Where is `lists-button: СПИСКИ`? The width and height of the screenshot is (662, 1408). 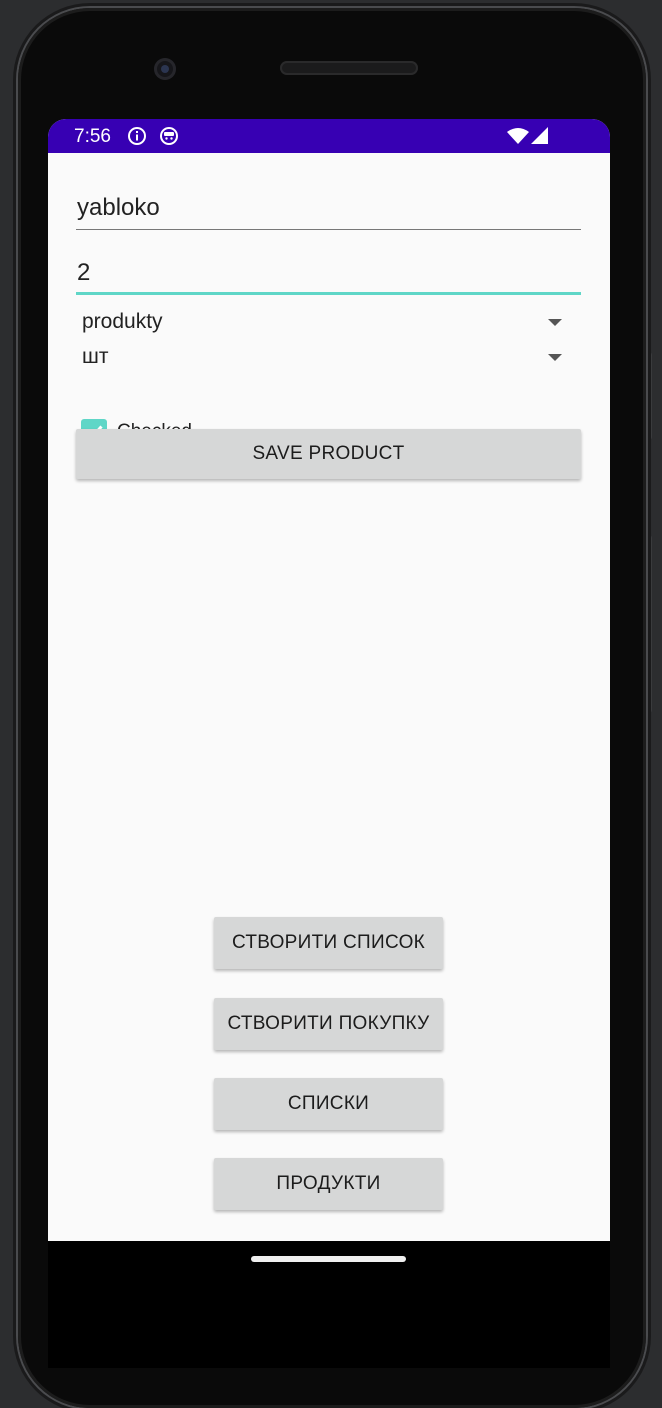 lists-button: СПИСКИ is located at coordinates (328, 1104).